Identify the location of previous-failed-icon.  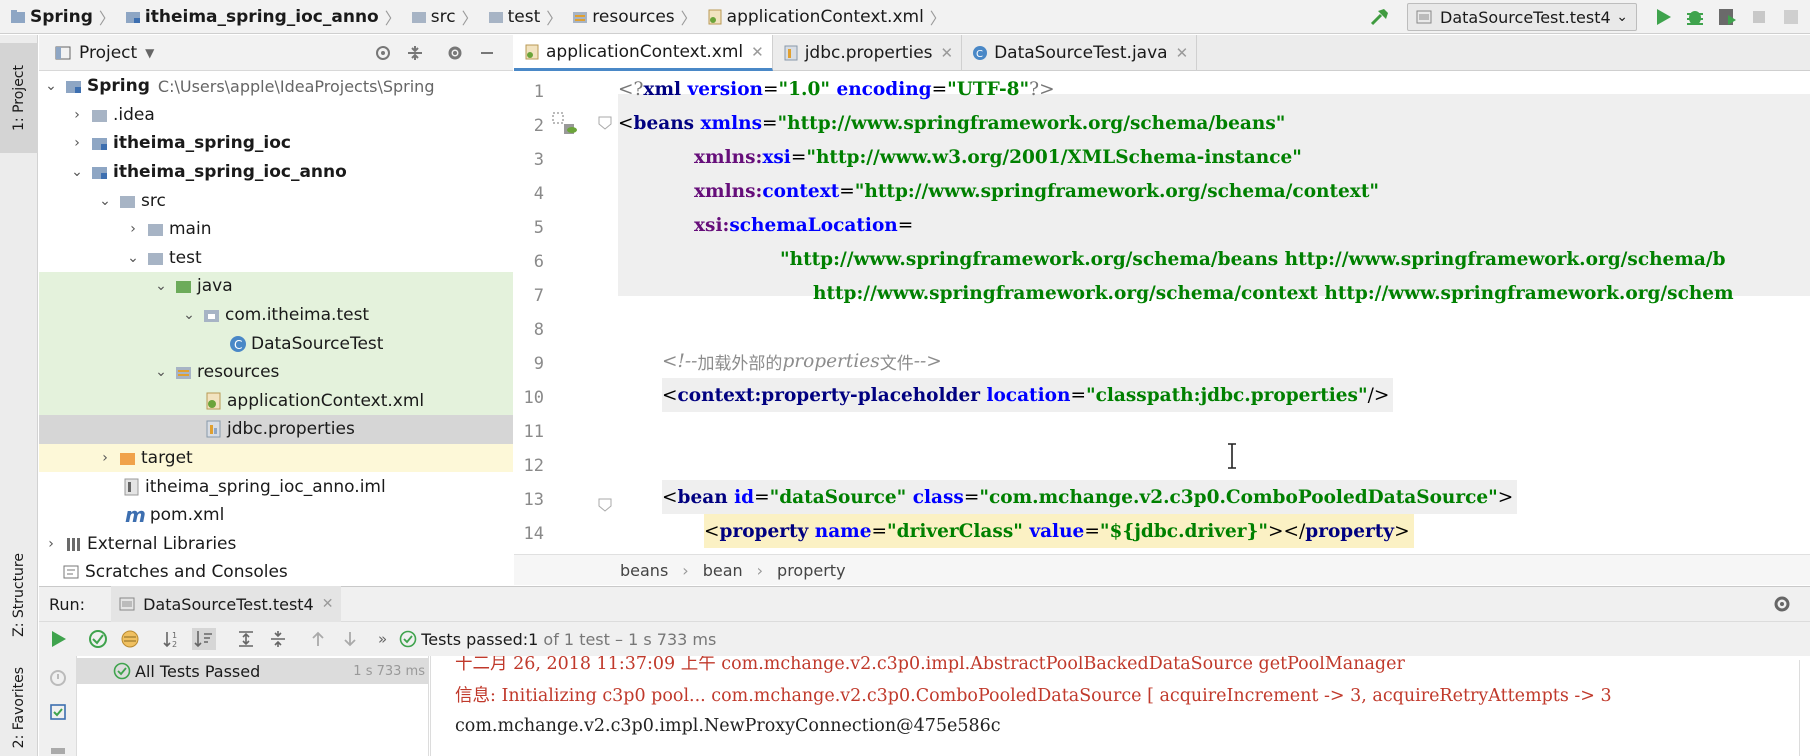
(318, 639).